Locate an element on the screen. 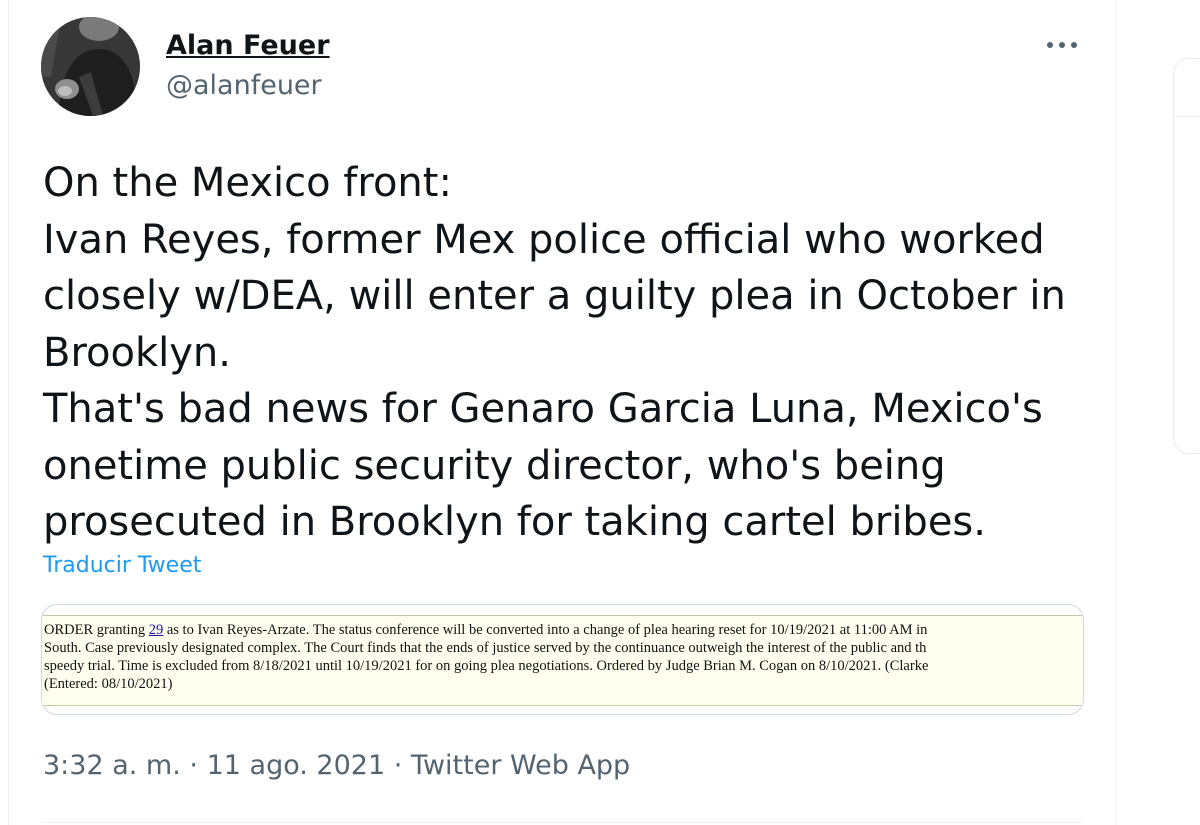 The width and height of the screenshot is (1200, 825). tweet-divider is located at coordinates (561, 822).